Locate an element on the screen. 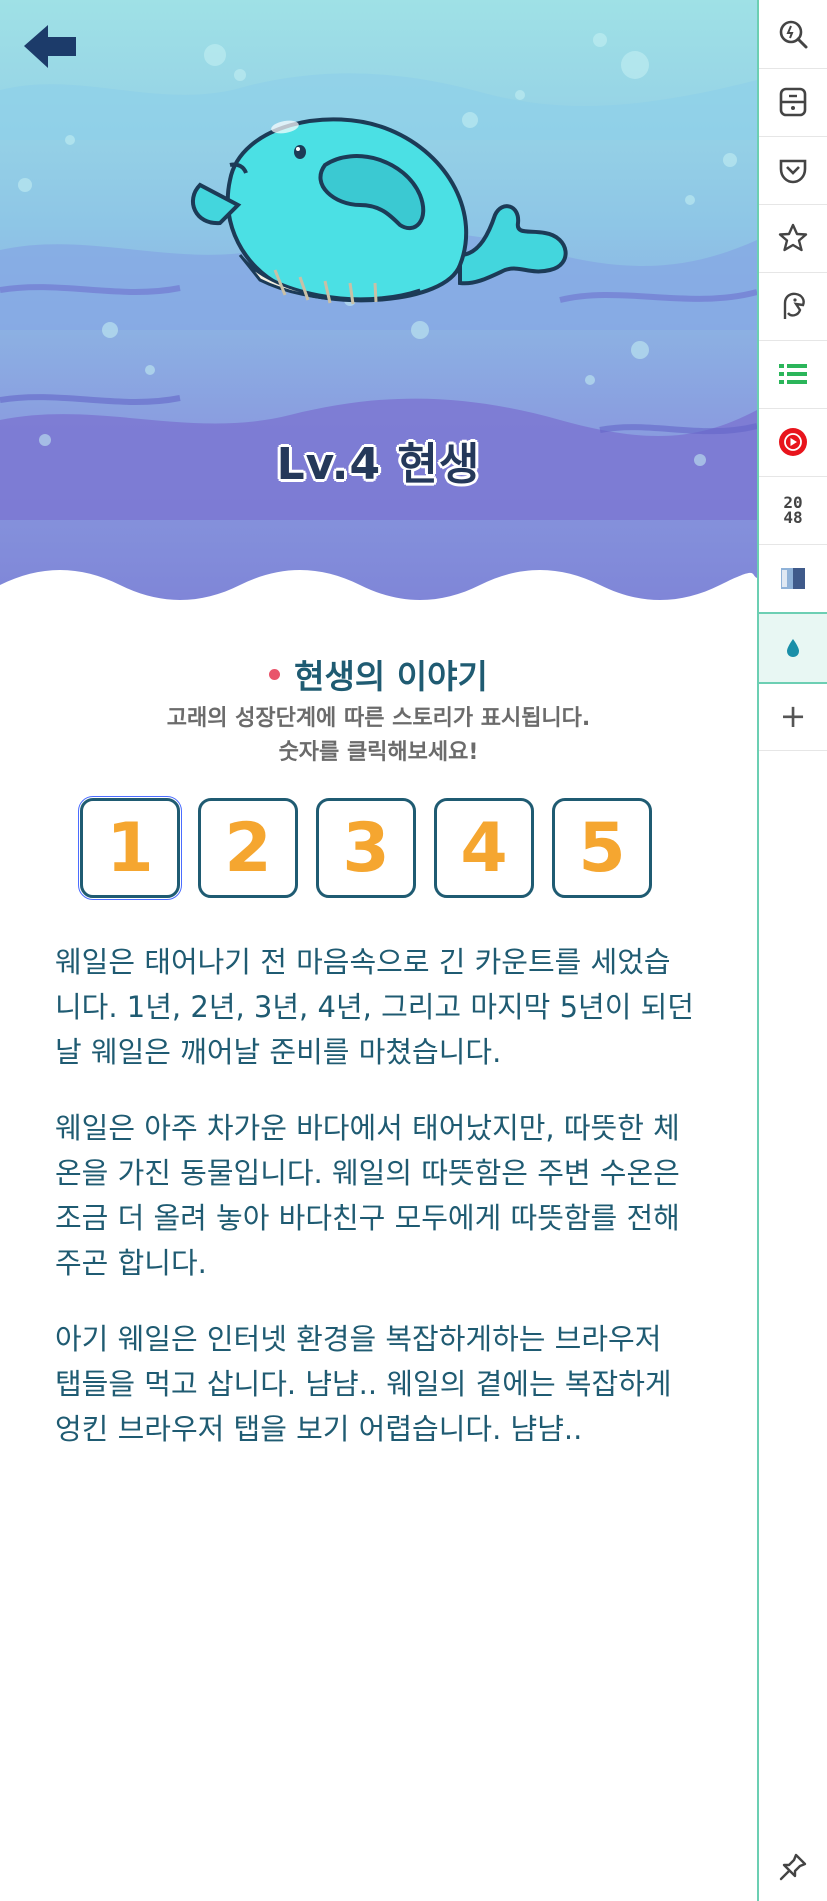  sidebar-item-favorites is located at coordinates (793, 238).